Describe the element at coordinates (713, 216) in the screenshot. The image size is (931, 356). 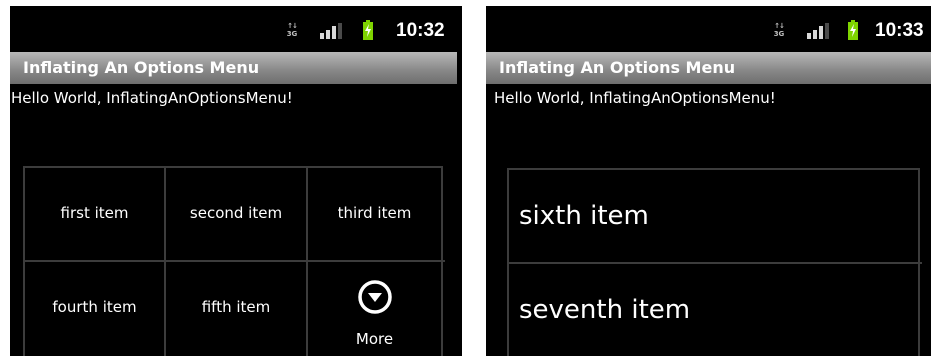
I see `menu-item-sixth: sixth item` at that location.